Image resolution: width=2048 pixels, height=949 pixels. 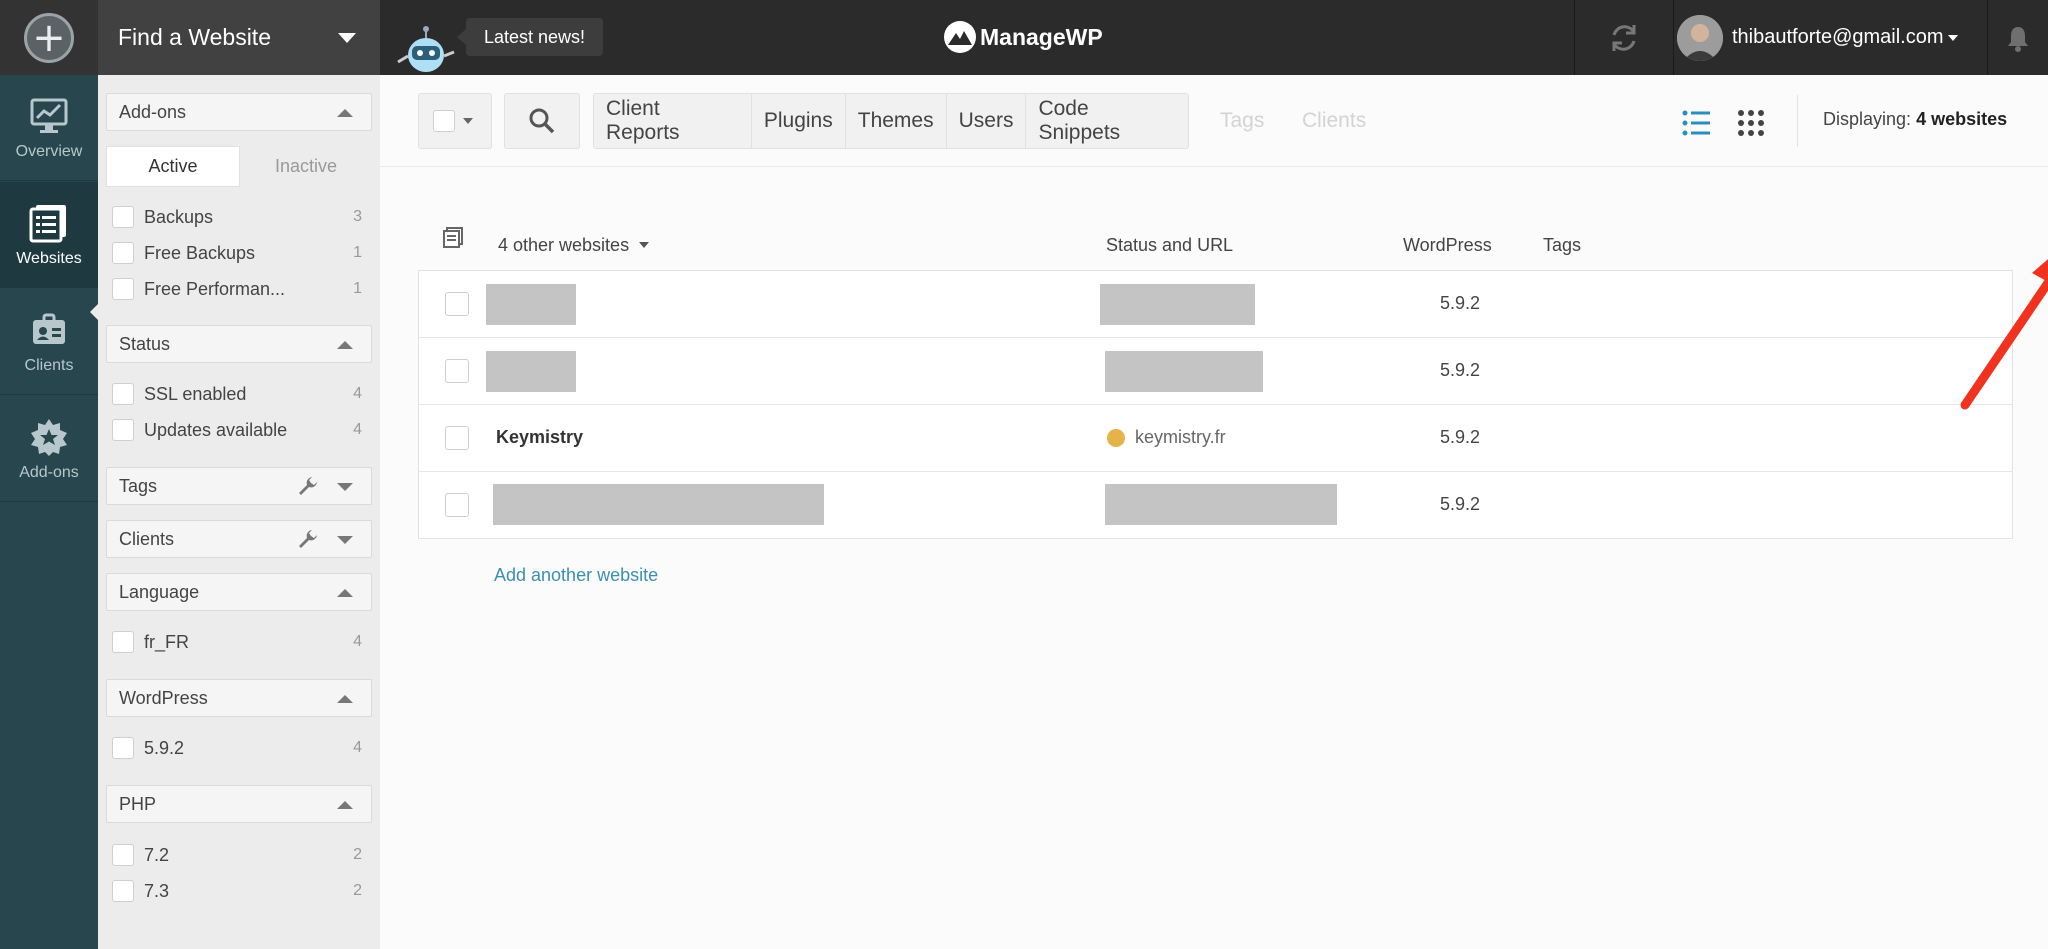 I want to click on refresh-icon, so click(x=1624, y=37).